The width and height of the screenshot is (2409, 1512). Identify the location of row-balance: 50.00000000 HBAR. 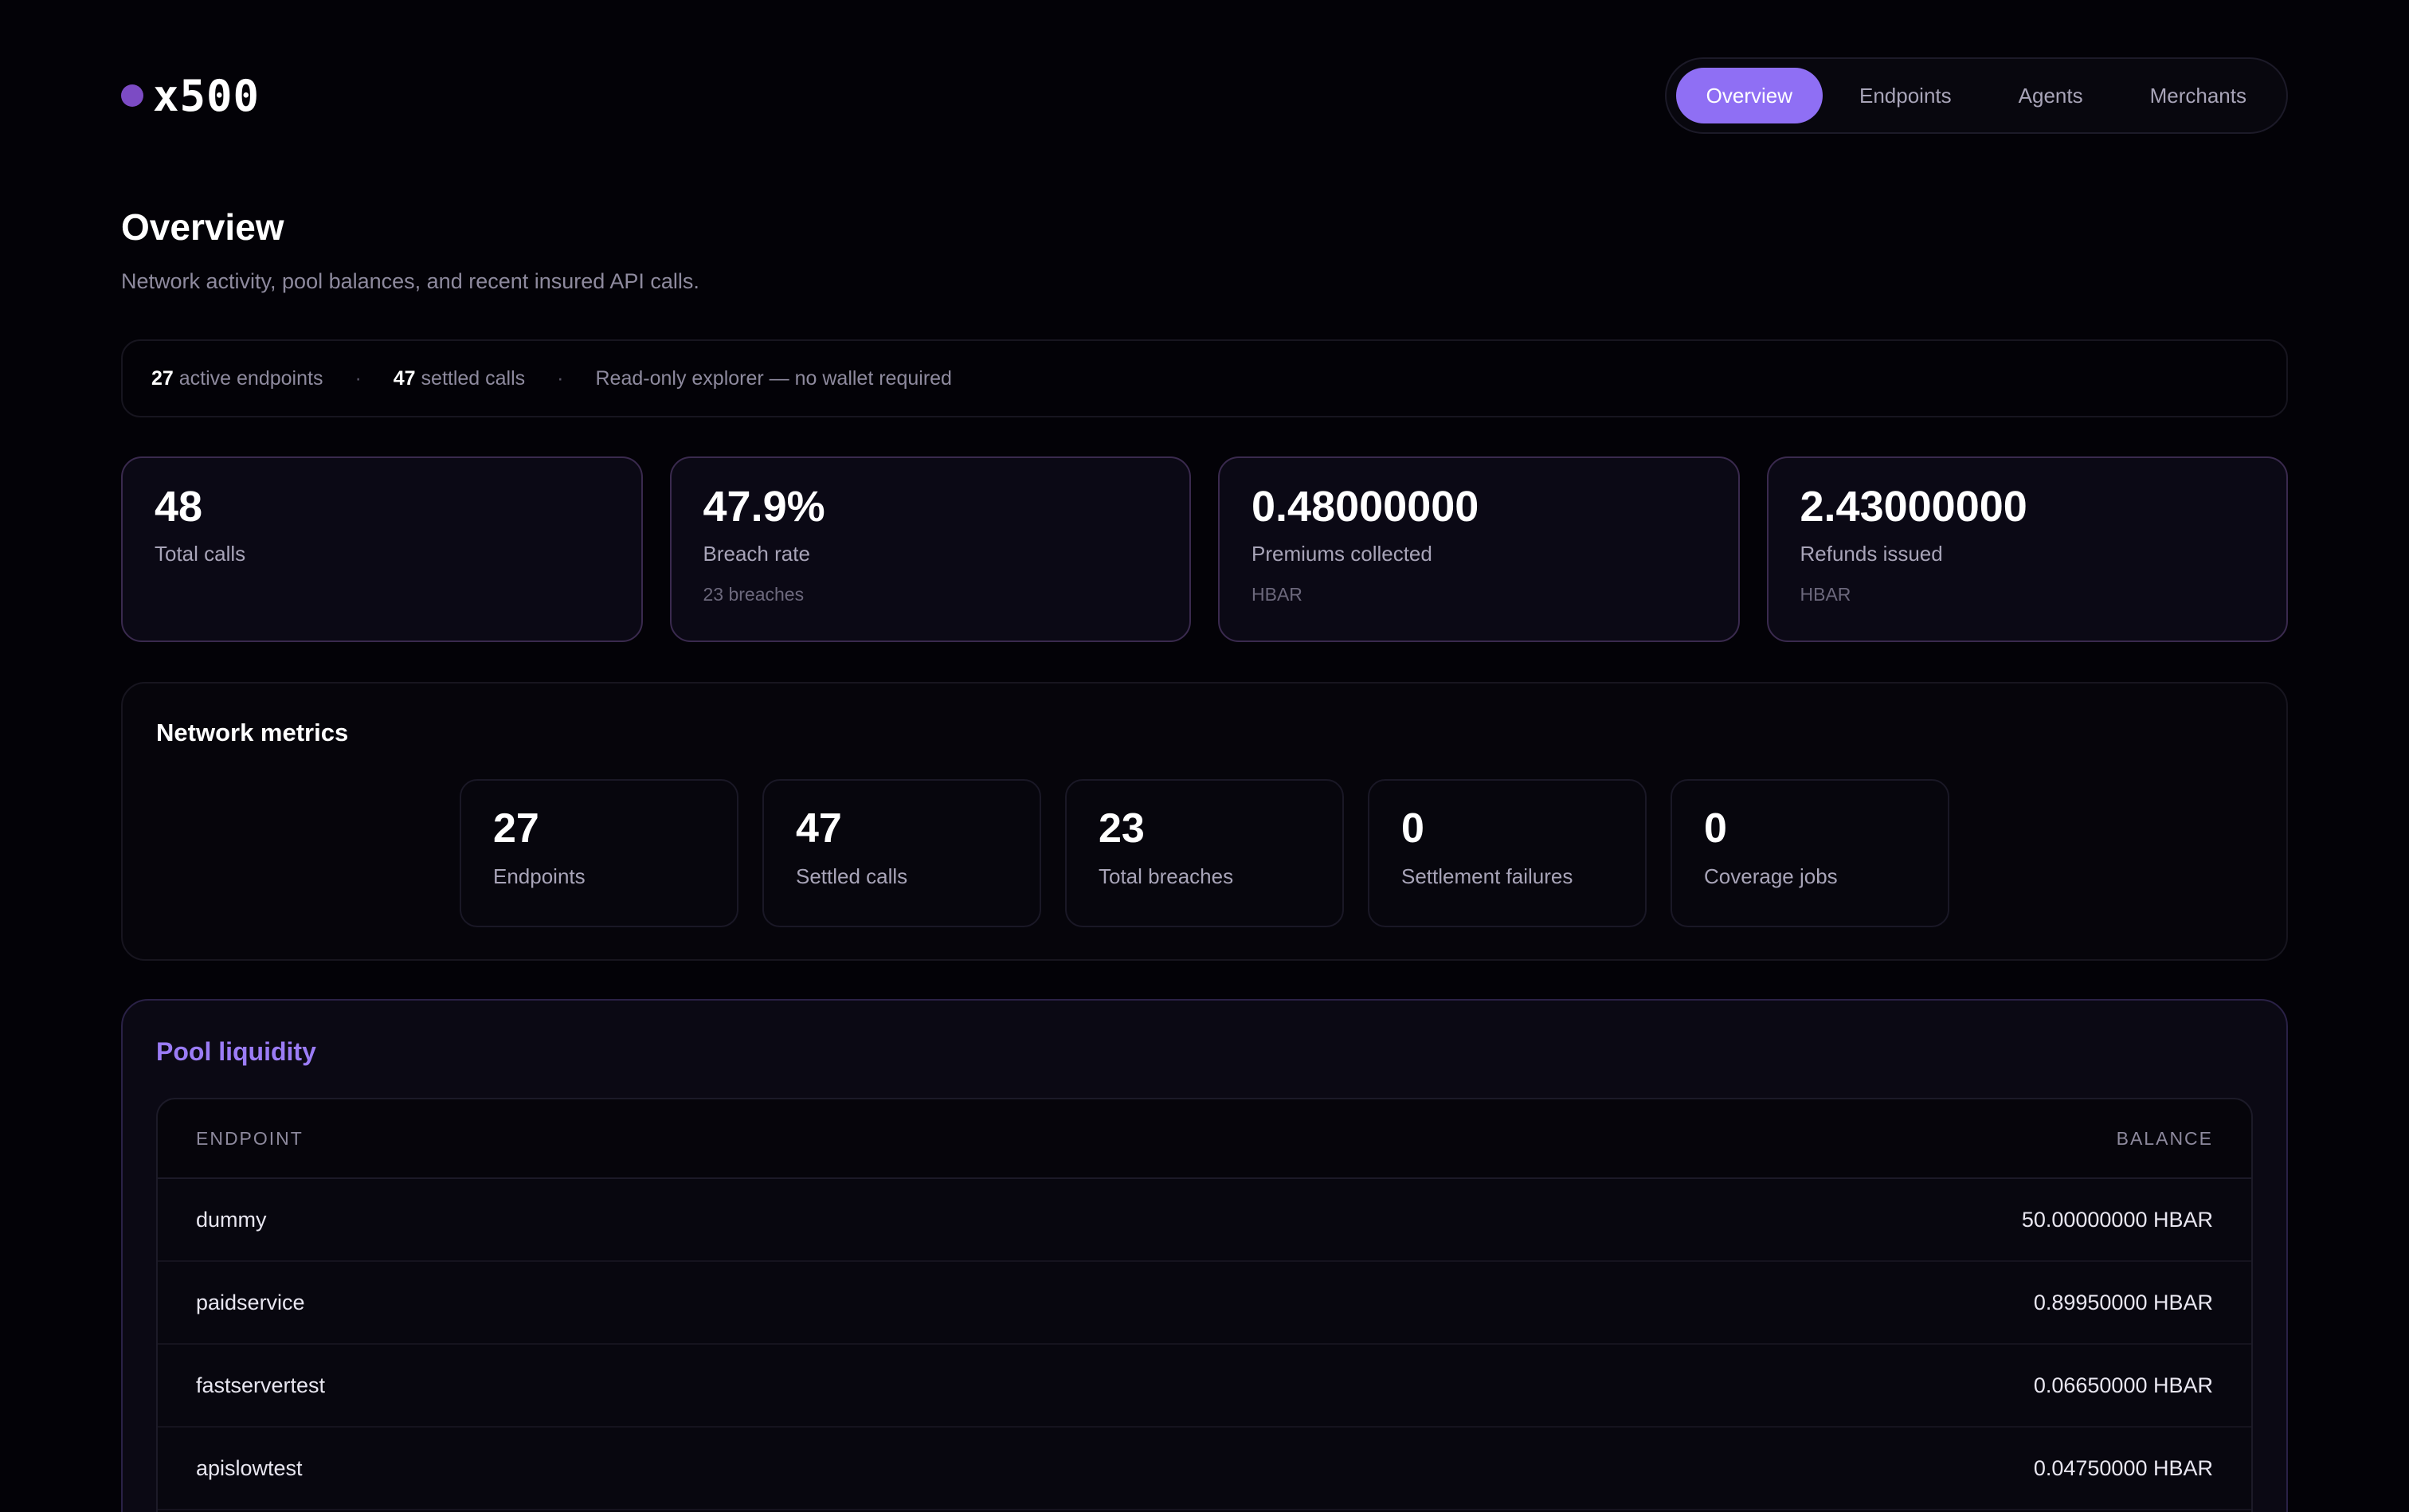
(2117, 1219).